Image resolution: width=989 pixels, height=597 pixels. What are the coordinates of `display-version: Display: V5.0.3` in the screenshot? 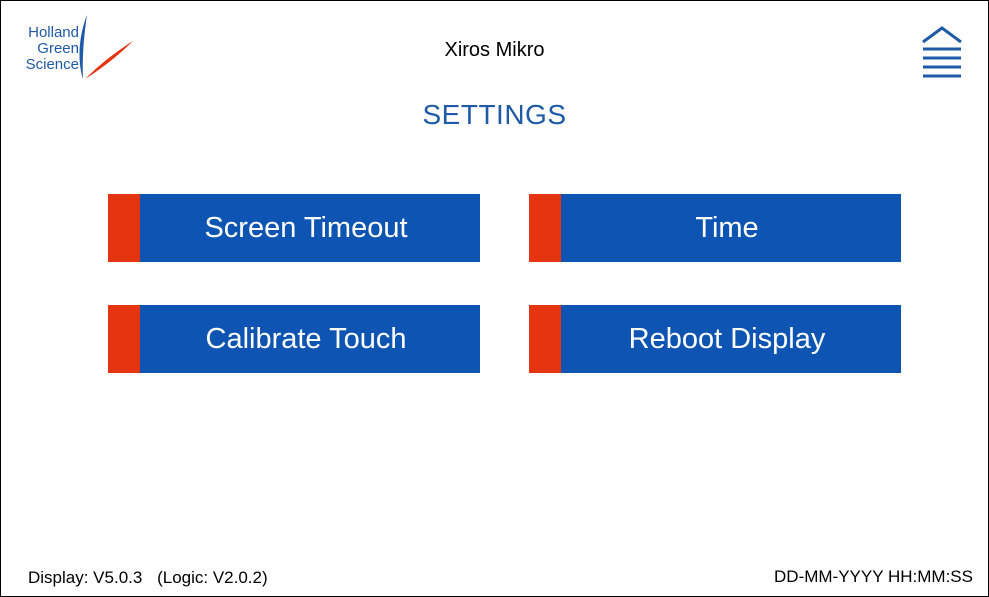 It's located at (85, 577).